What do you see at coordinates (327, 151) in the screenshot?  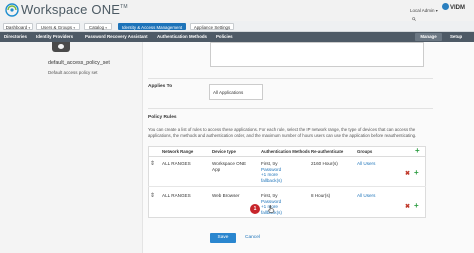 I see `column-reauthenticate: Re-authenticate` at bounding box center [327, 151].